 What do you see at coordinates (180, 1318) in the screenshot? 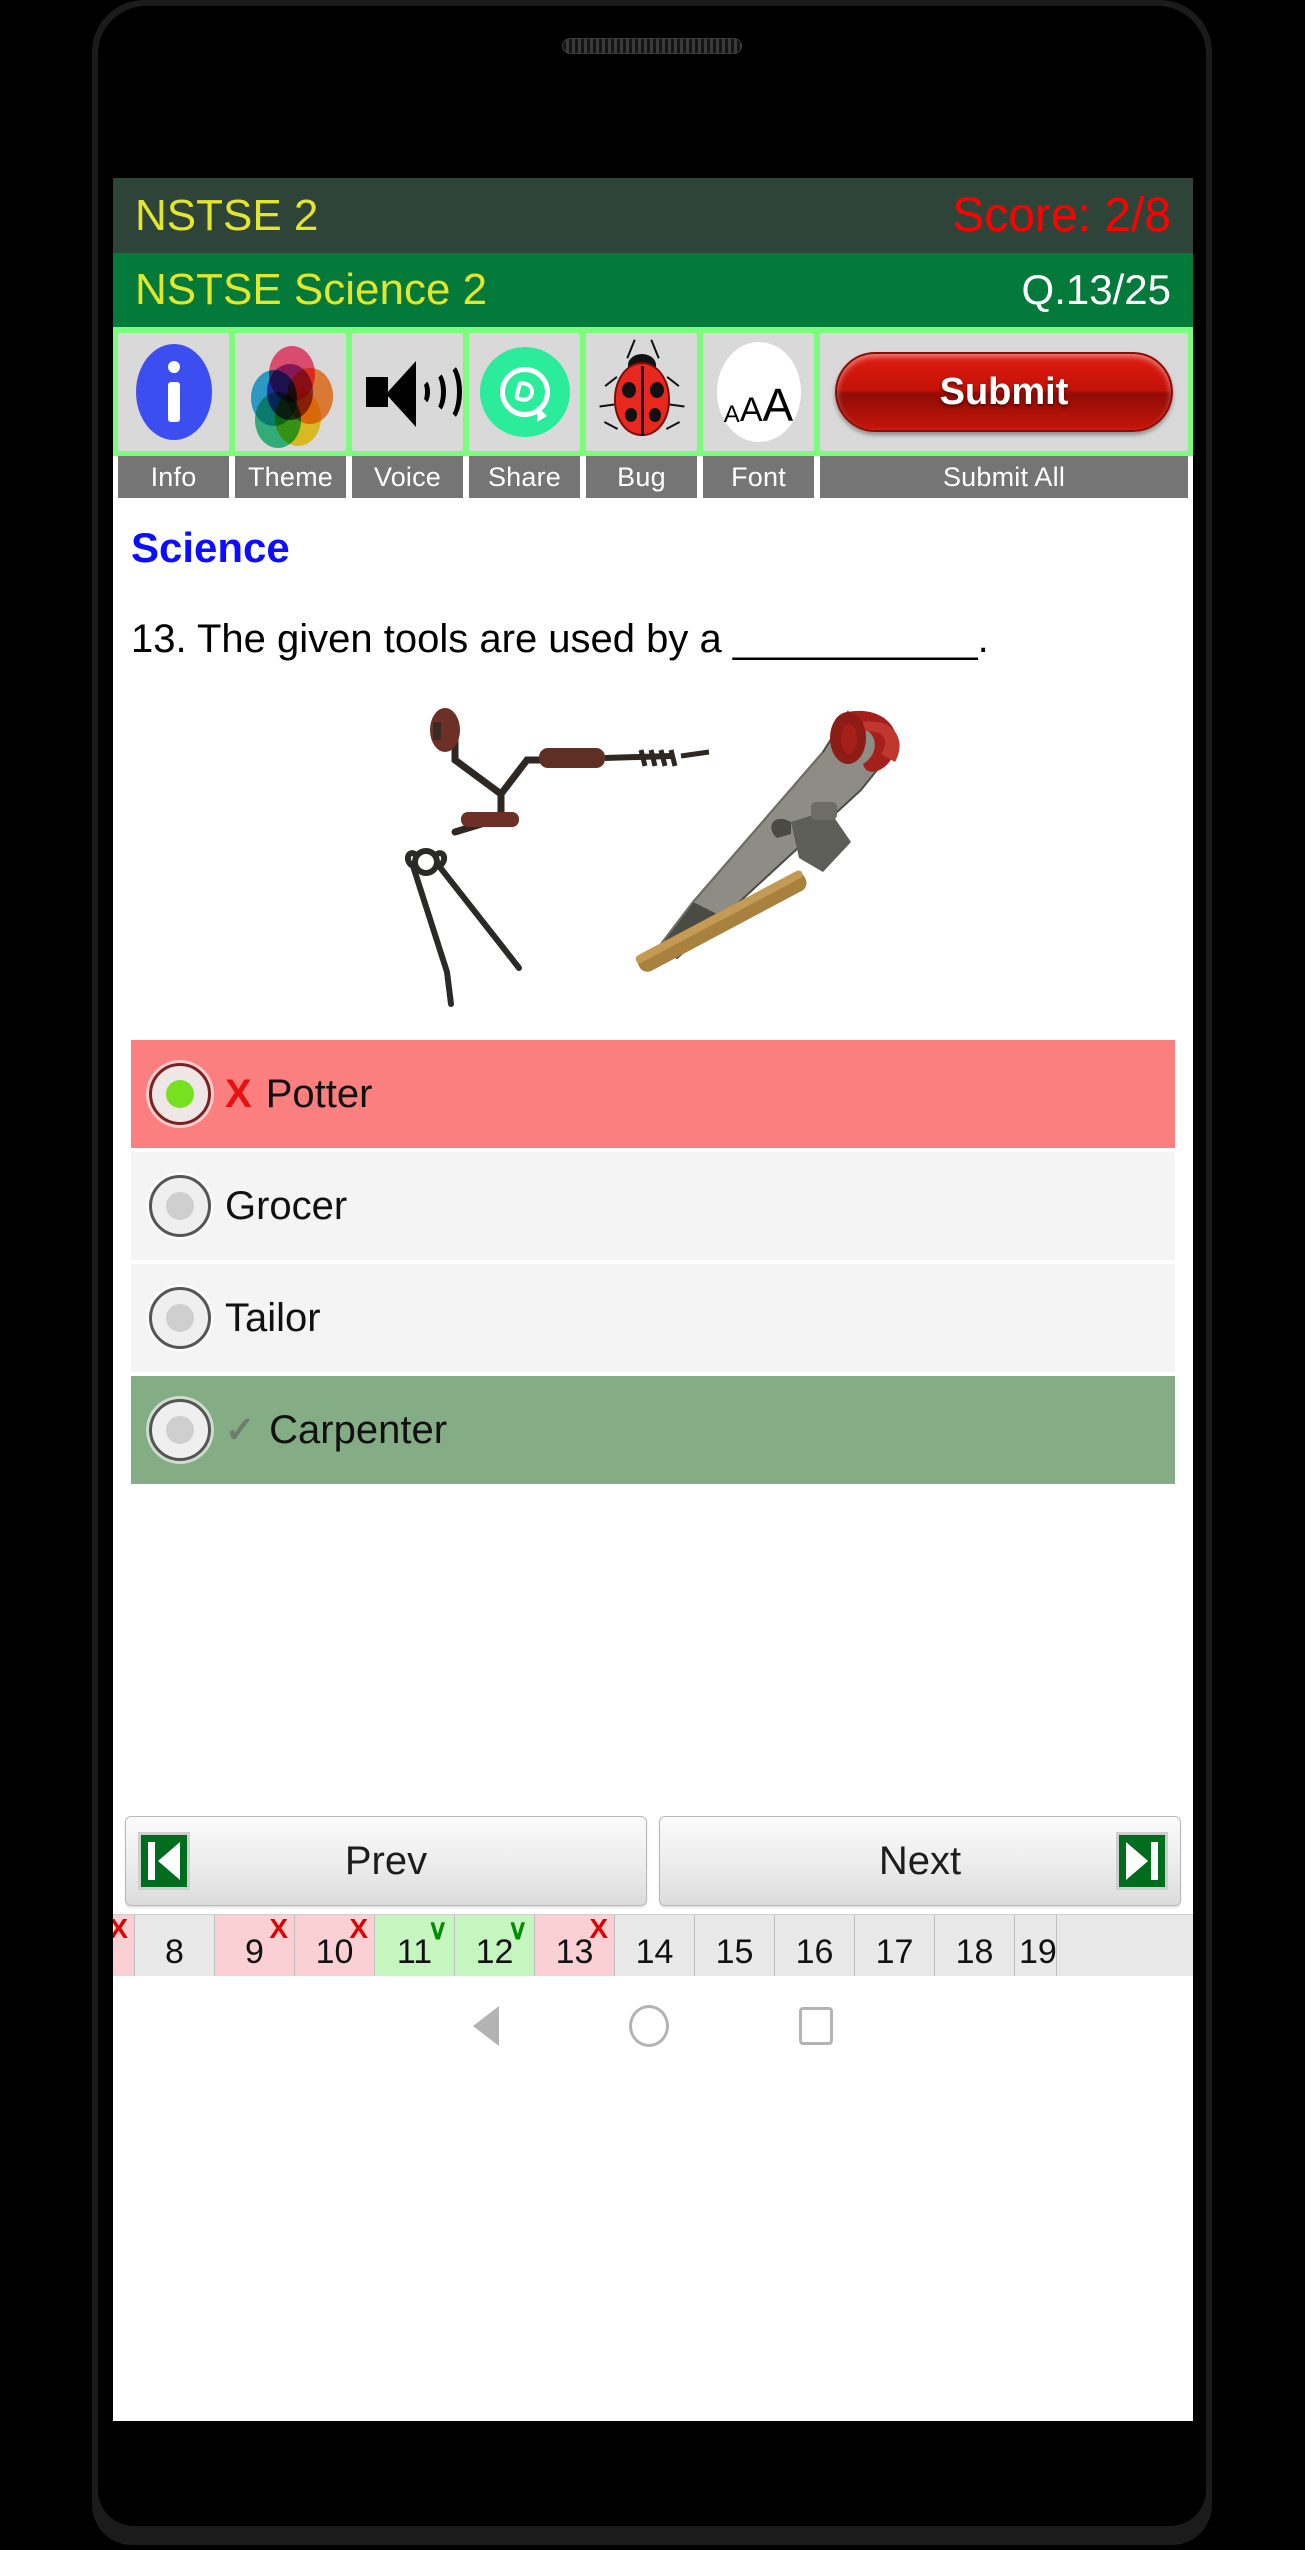
I see `radio-tailor` at bounding box center [180, 1318].